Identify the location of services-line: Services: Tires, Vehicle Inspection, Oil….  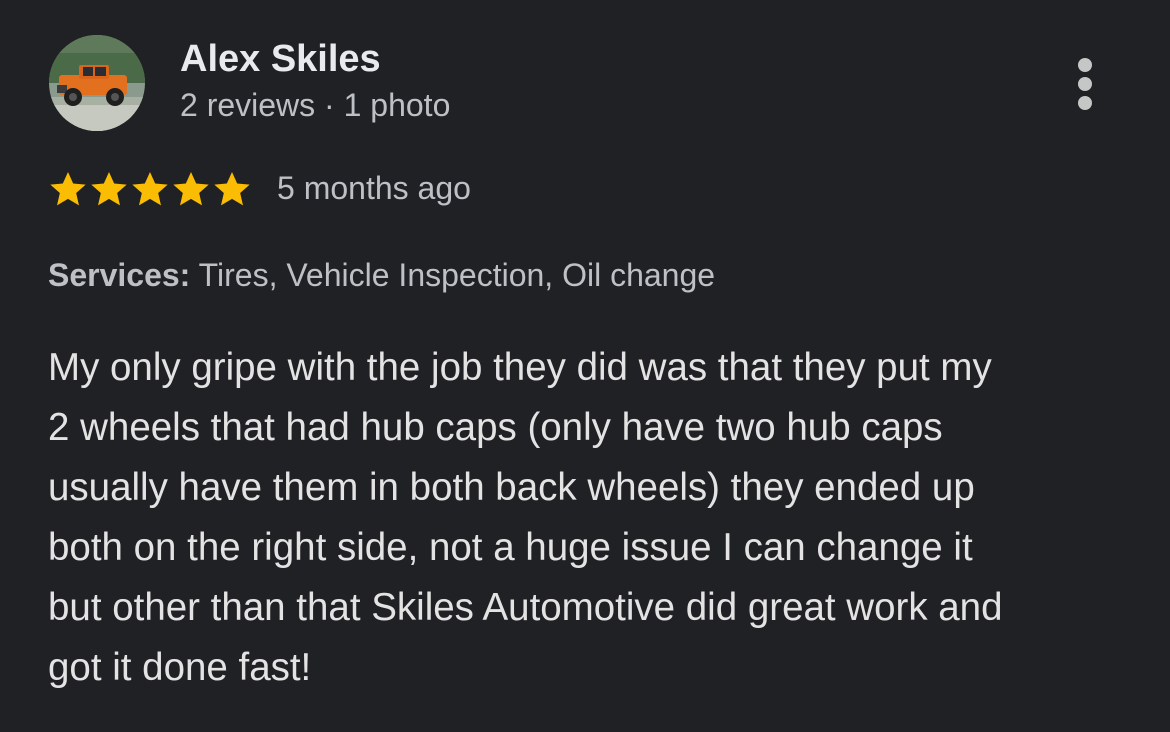
(381, 275).